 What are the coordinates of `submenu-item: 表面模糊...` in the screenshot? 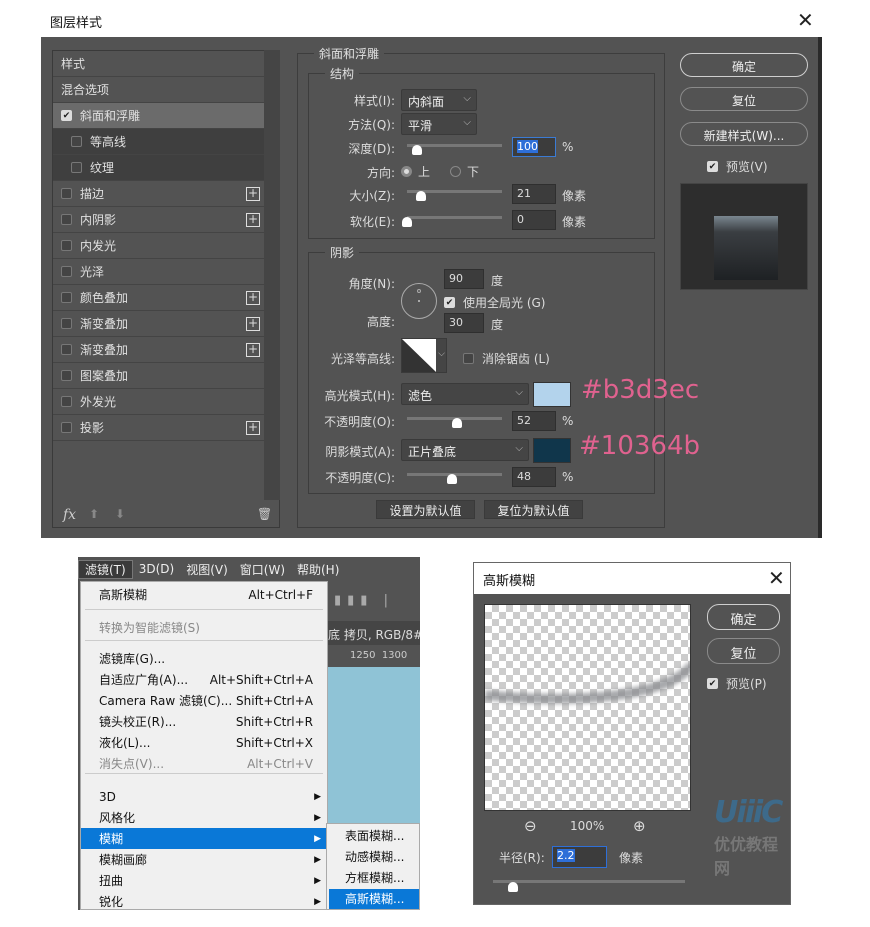 It's located at (374, 836).